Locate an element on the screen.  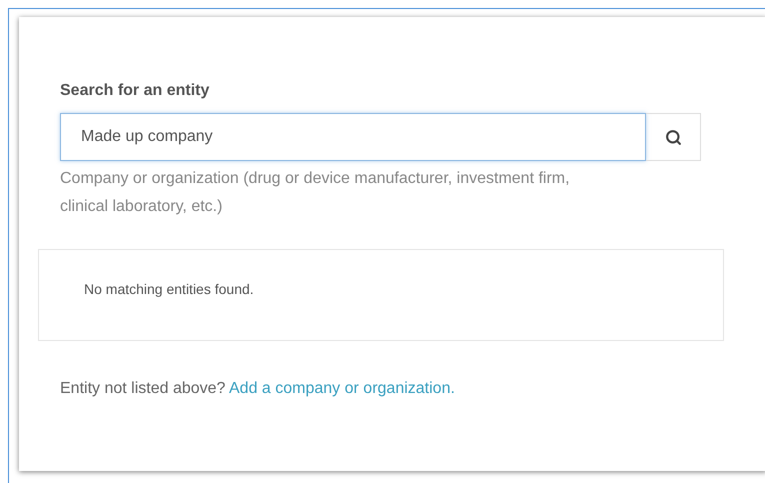
footer-text: Entity not listed above? is located at coordinates (143, 388).